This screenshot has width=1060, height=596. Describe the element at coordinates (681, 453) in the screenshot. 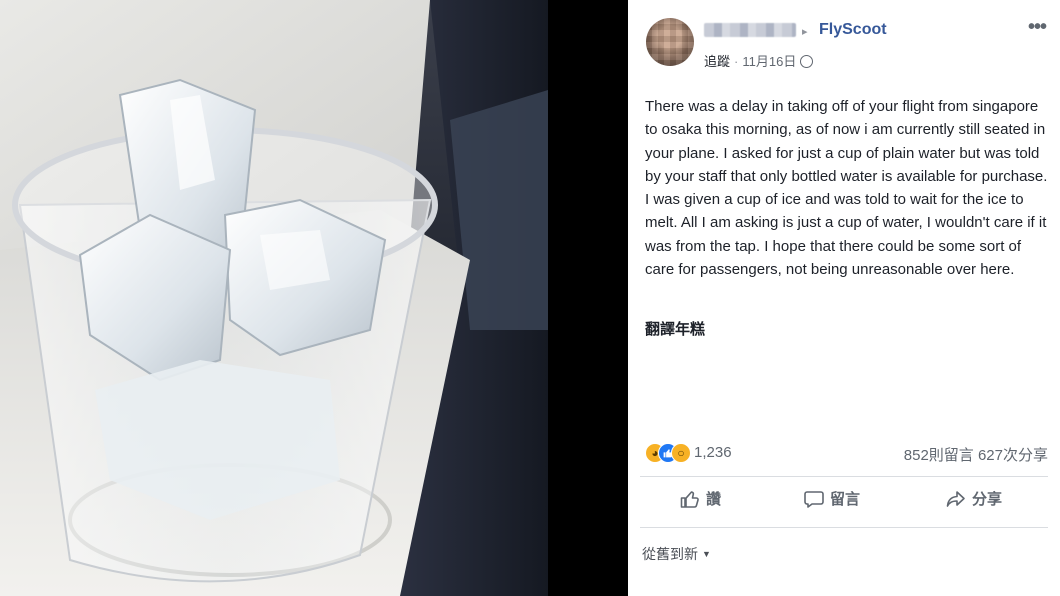

I see `wow-icon: ○` at that location.